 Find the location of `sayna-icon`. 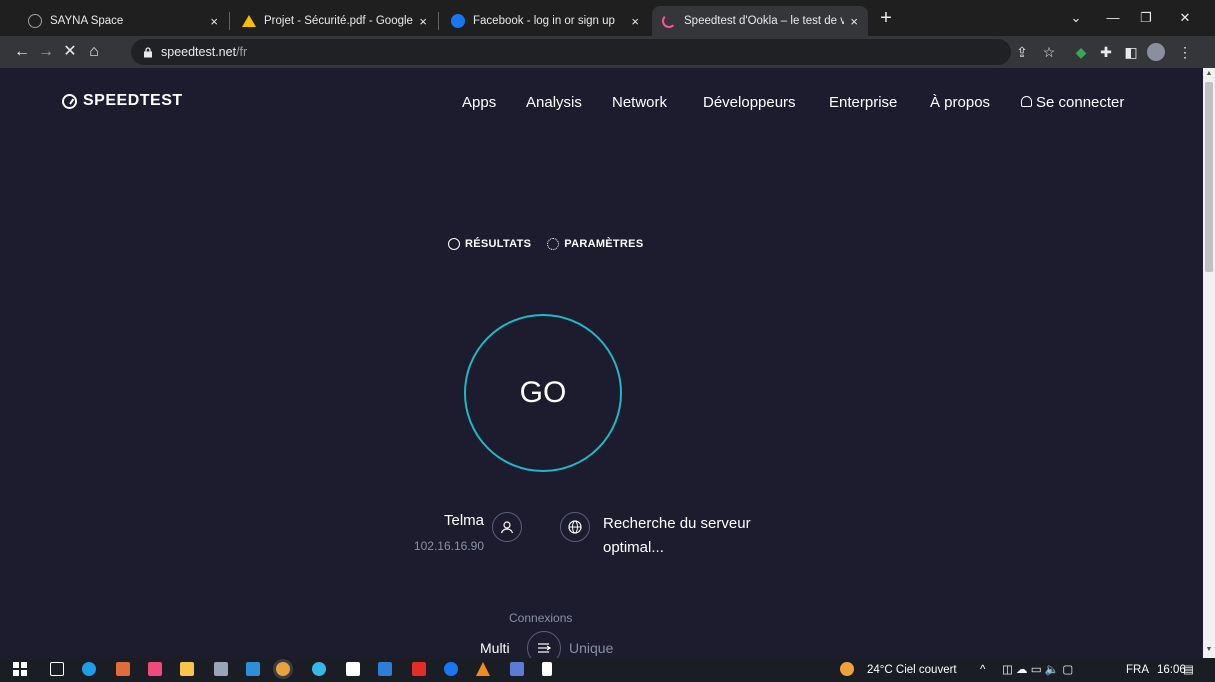

sayna-icon is located at coordinates (35, 21).